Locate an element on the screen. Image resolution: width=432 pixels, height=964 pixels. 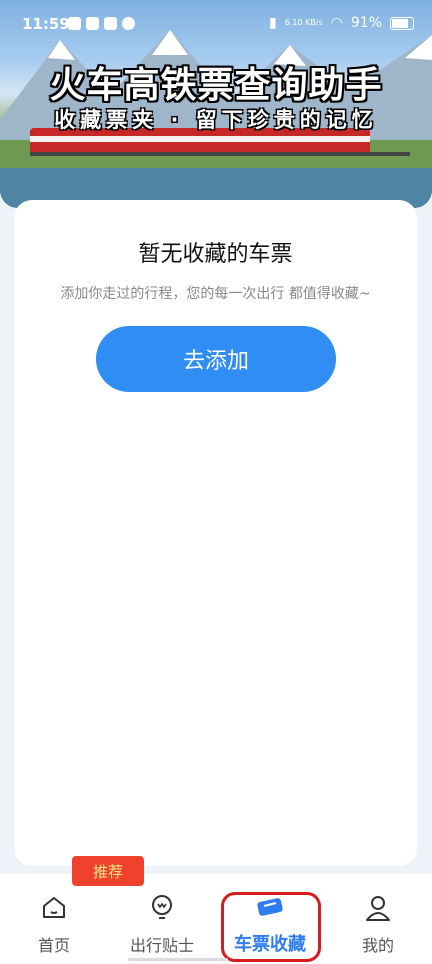
lightbulb-icon is located at coordinates (162, 907).